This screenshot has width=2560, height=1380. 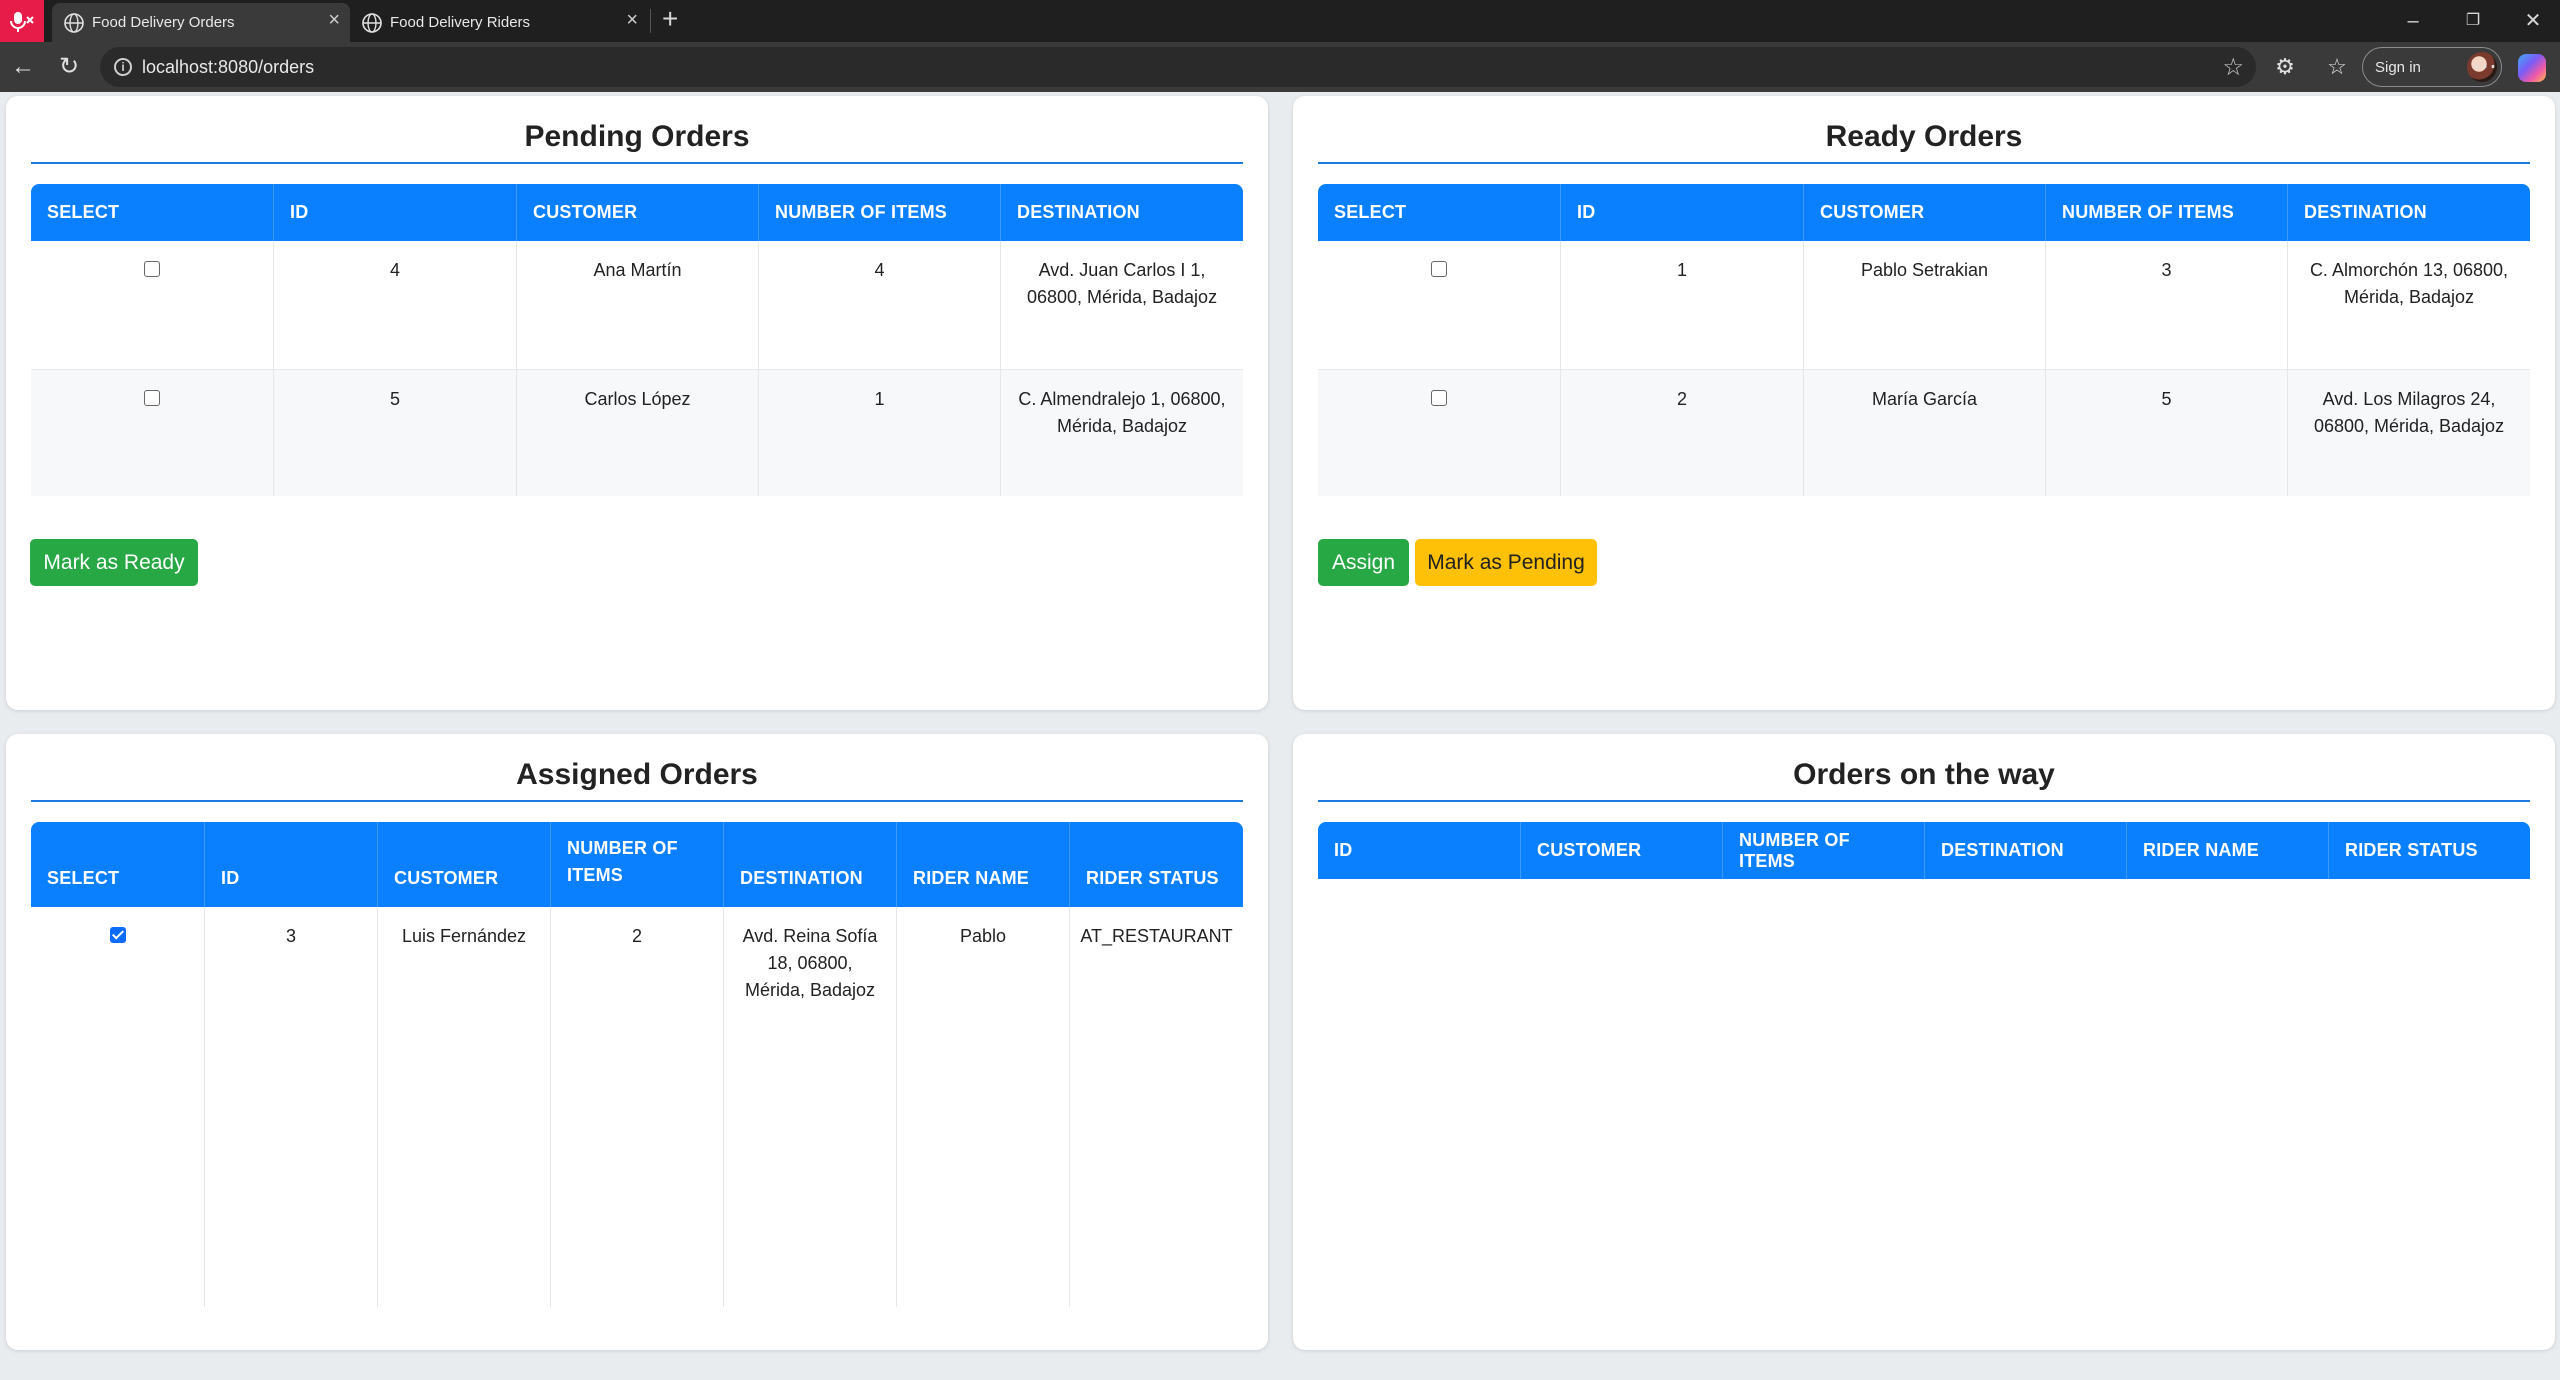 What do you see at coordinates (499, 22) in the screenshot?
I see `tab-food-delivery-riders: Food Delivery Riders ×` at bounding box center [499, 22].